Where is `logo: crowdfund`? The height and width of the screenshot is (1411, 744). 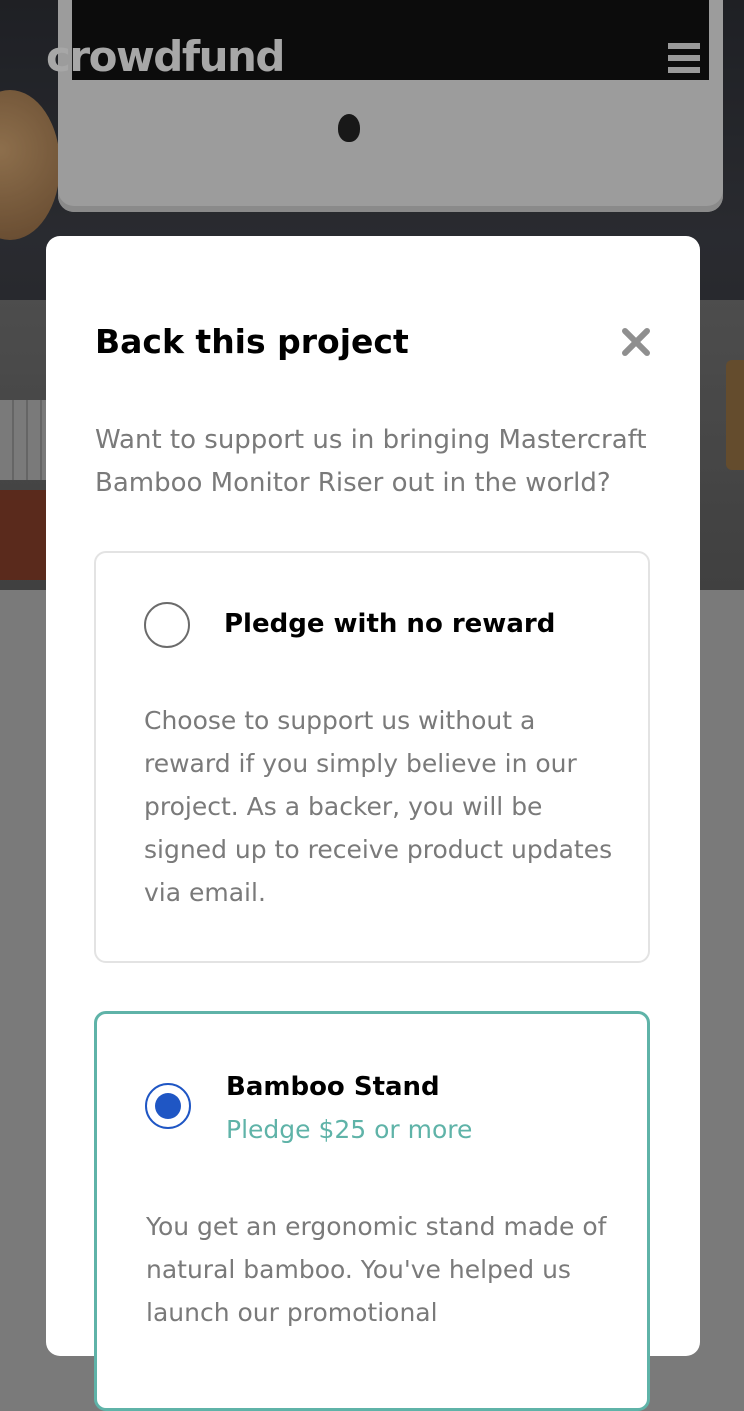 logo: crowdfund is located at coordinates (165, 56).